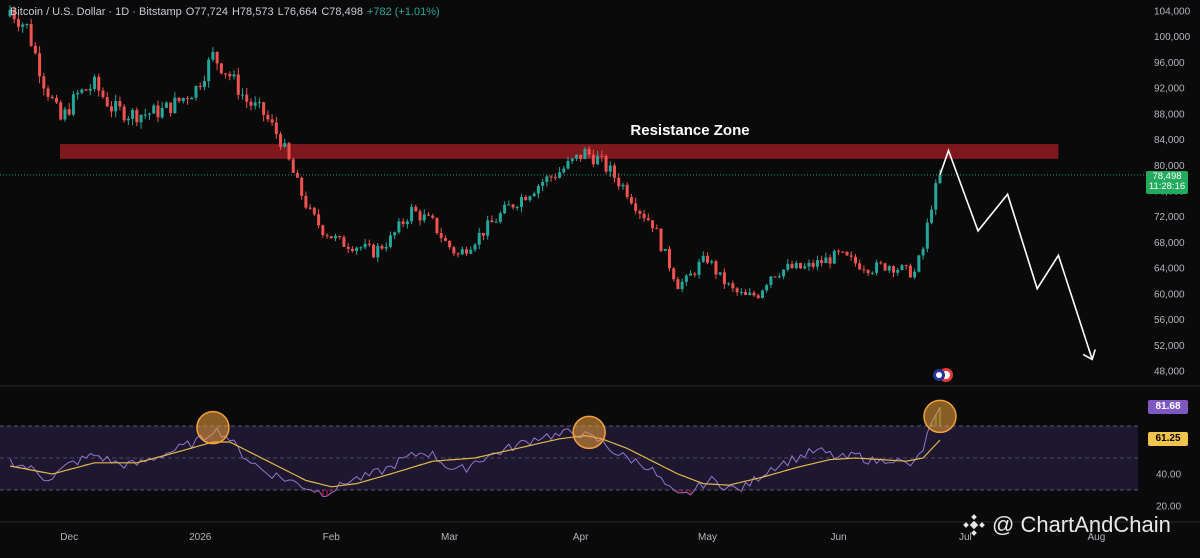  Describe the element at coordinates (1169, 243) in the screenshot. I see `price-tick-label: 68,000` at that location.